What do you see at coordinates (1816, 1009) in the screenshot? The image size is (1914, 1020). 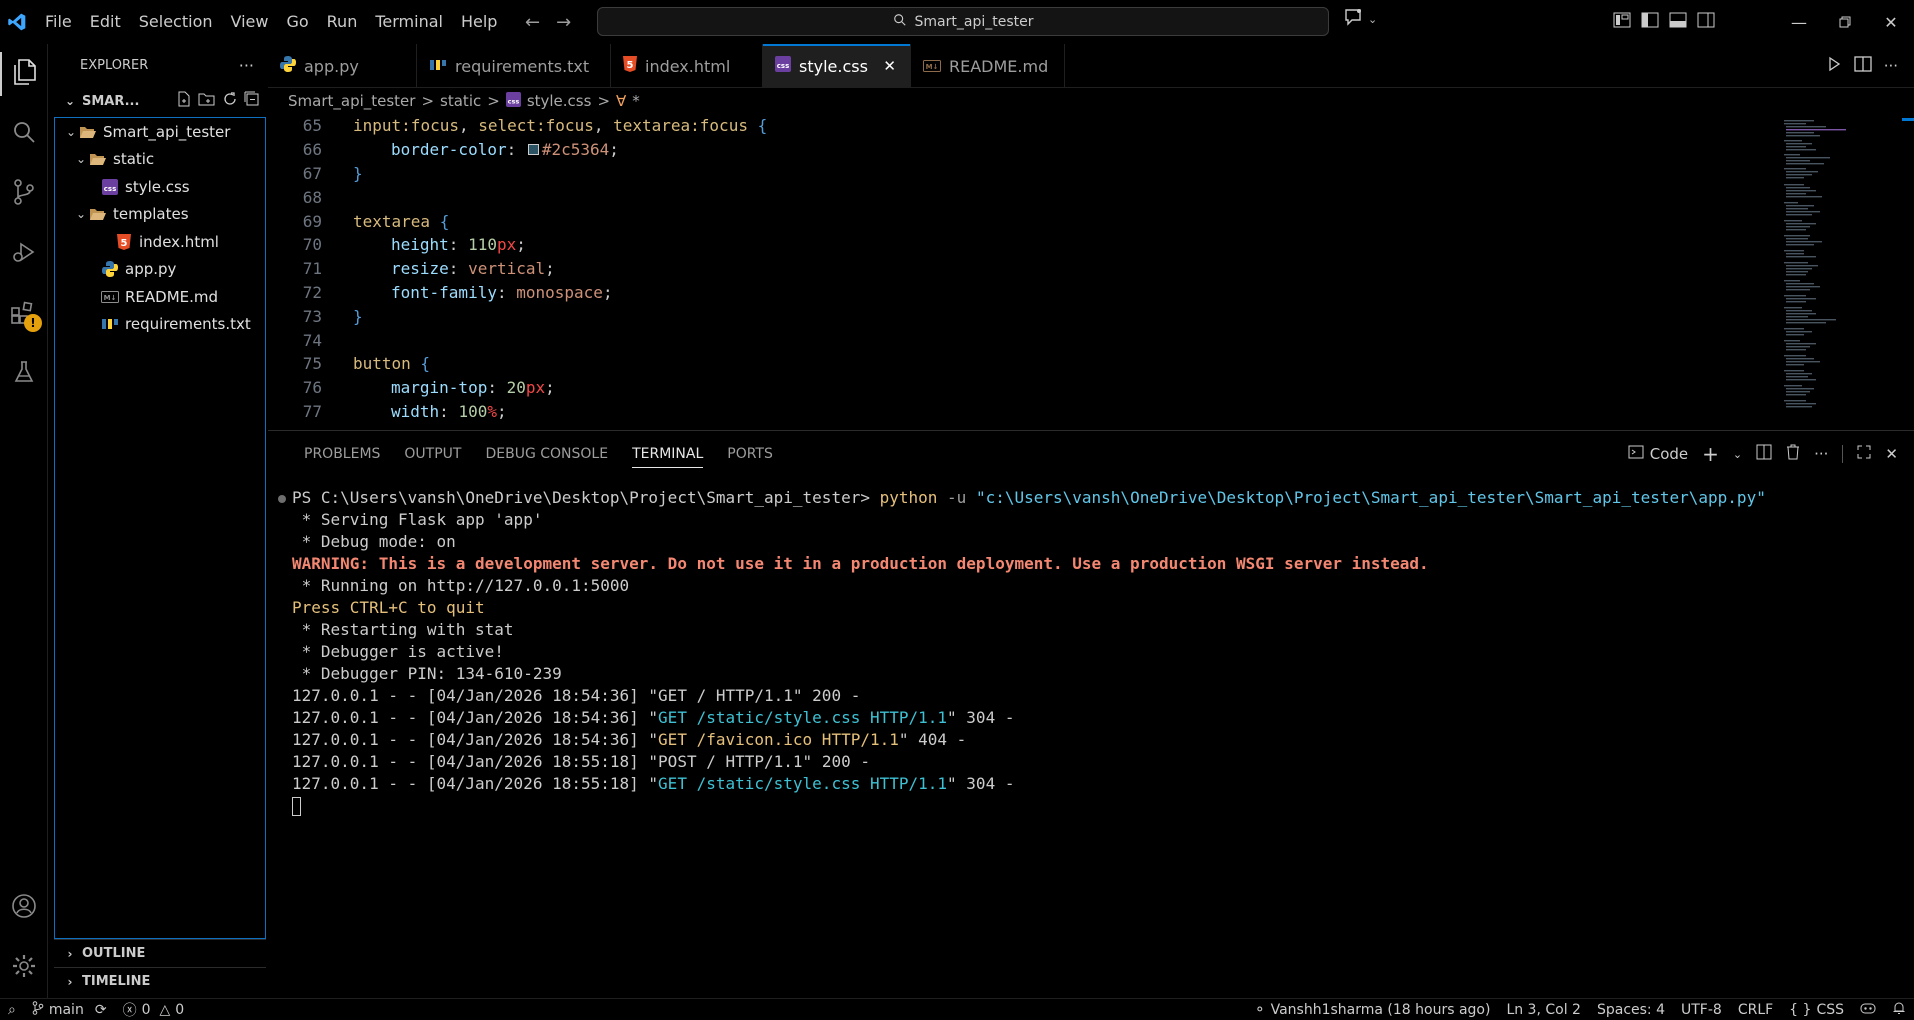 I see `language-mode: { } CSS` at bounding box center [1816, 1009].